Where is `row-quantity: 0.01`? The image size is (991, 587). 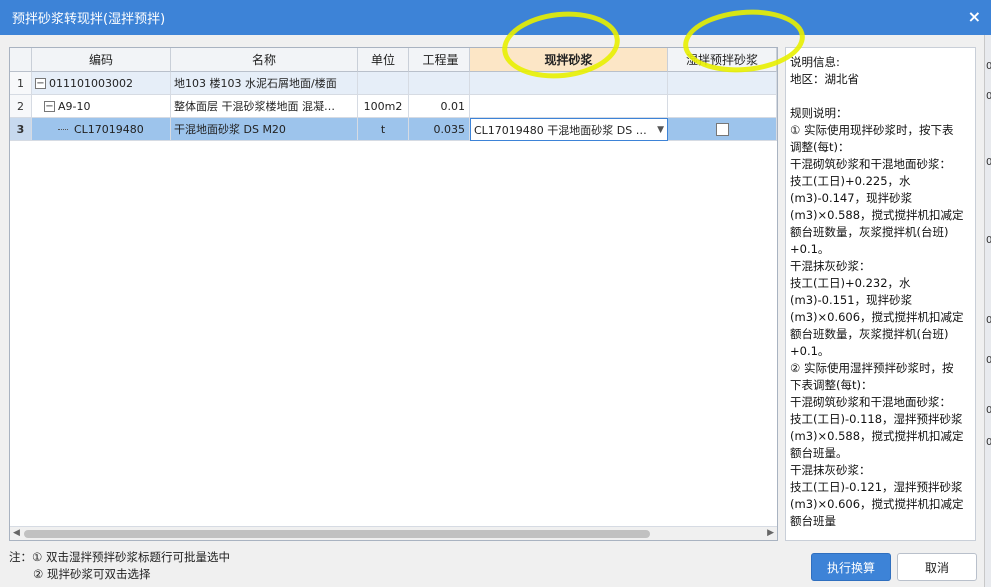 row-quantity: 0.01 is located at coordinates (439, 106).